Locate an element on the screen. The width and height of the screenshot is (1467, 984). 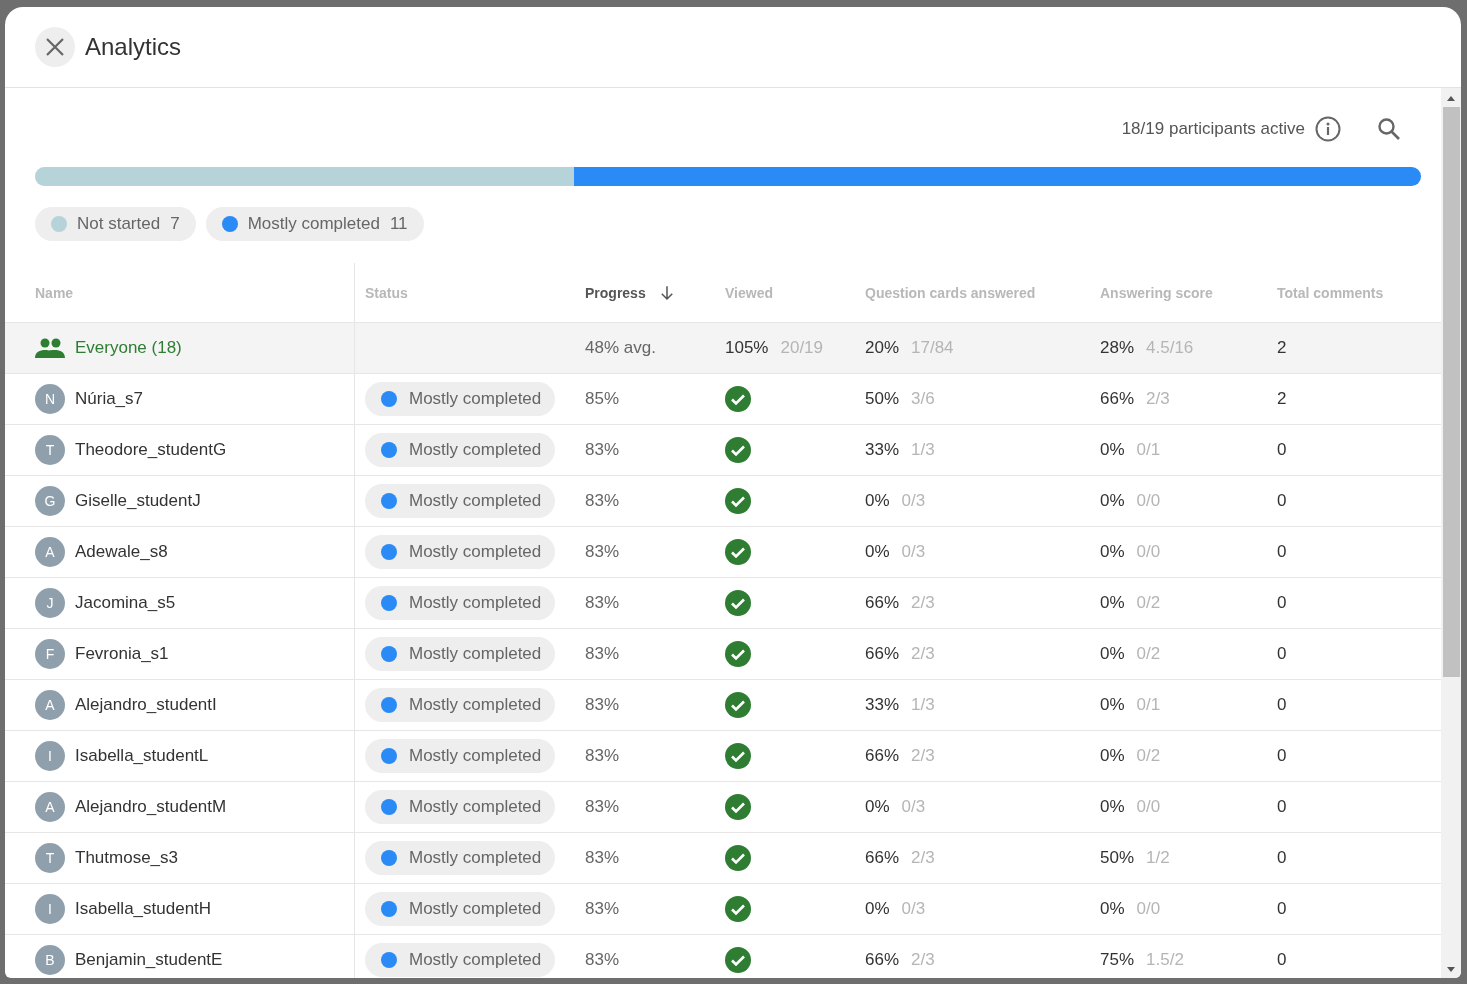
legend-chip: Not started 7 is located at coordinates (115, 224).